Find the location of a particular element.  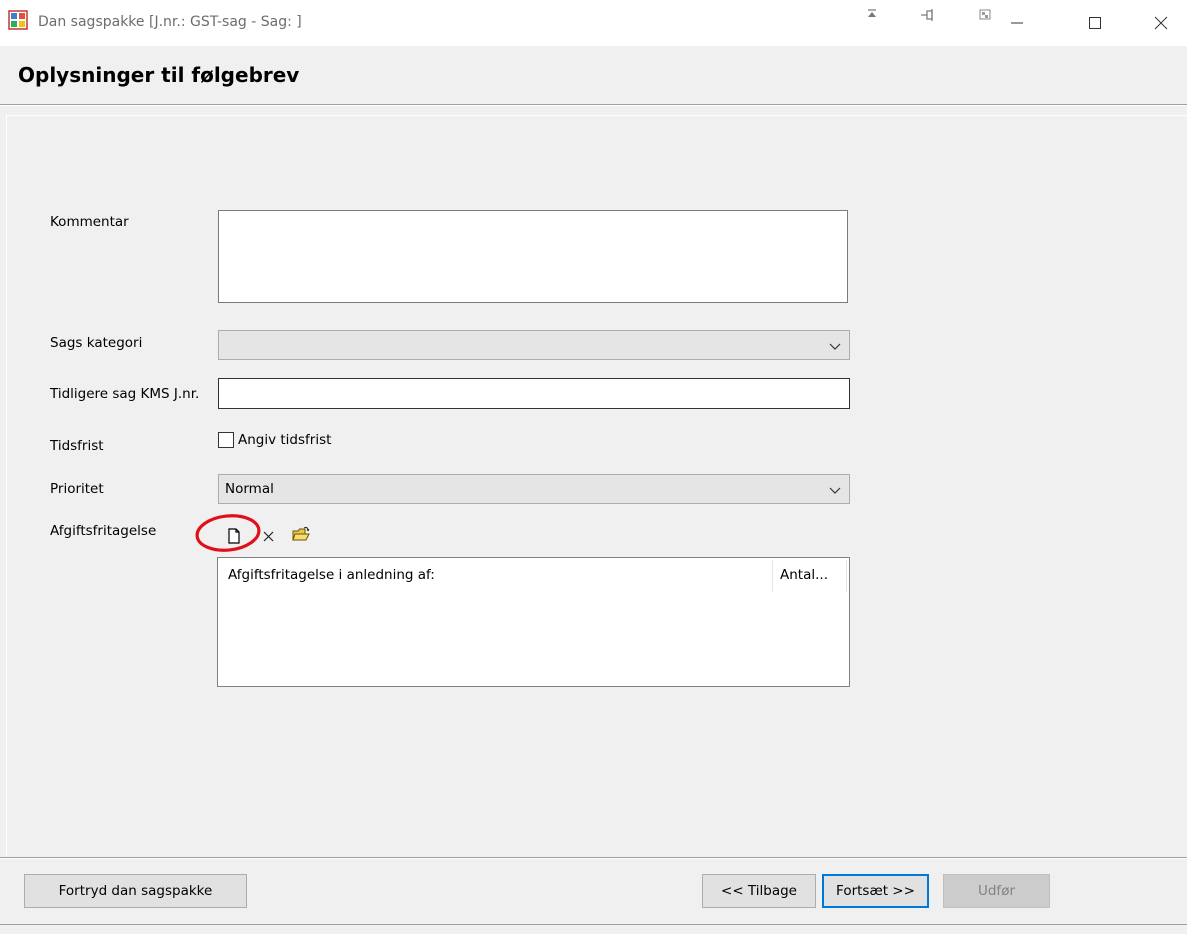

window-title: Dan sagspakke [J.nr.: GST-sag - Sag: ] is located at coordinates (170, 22).